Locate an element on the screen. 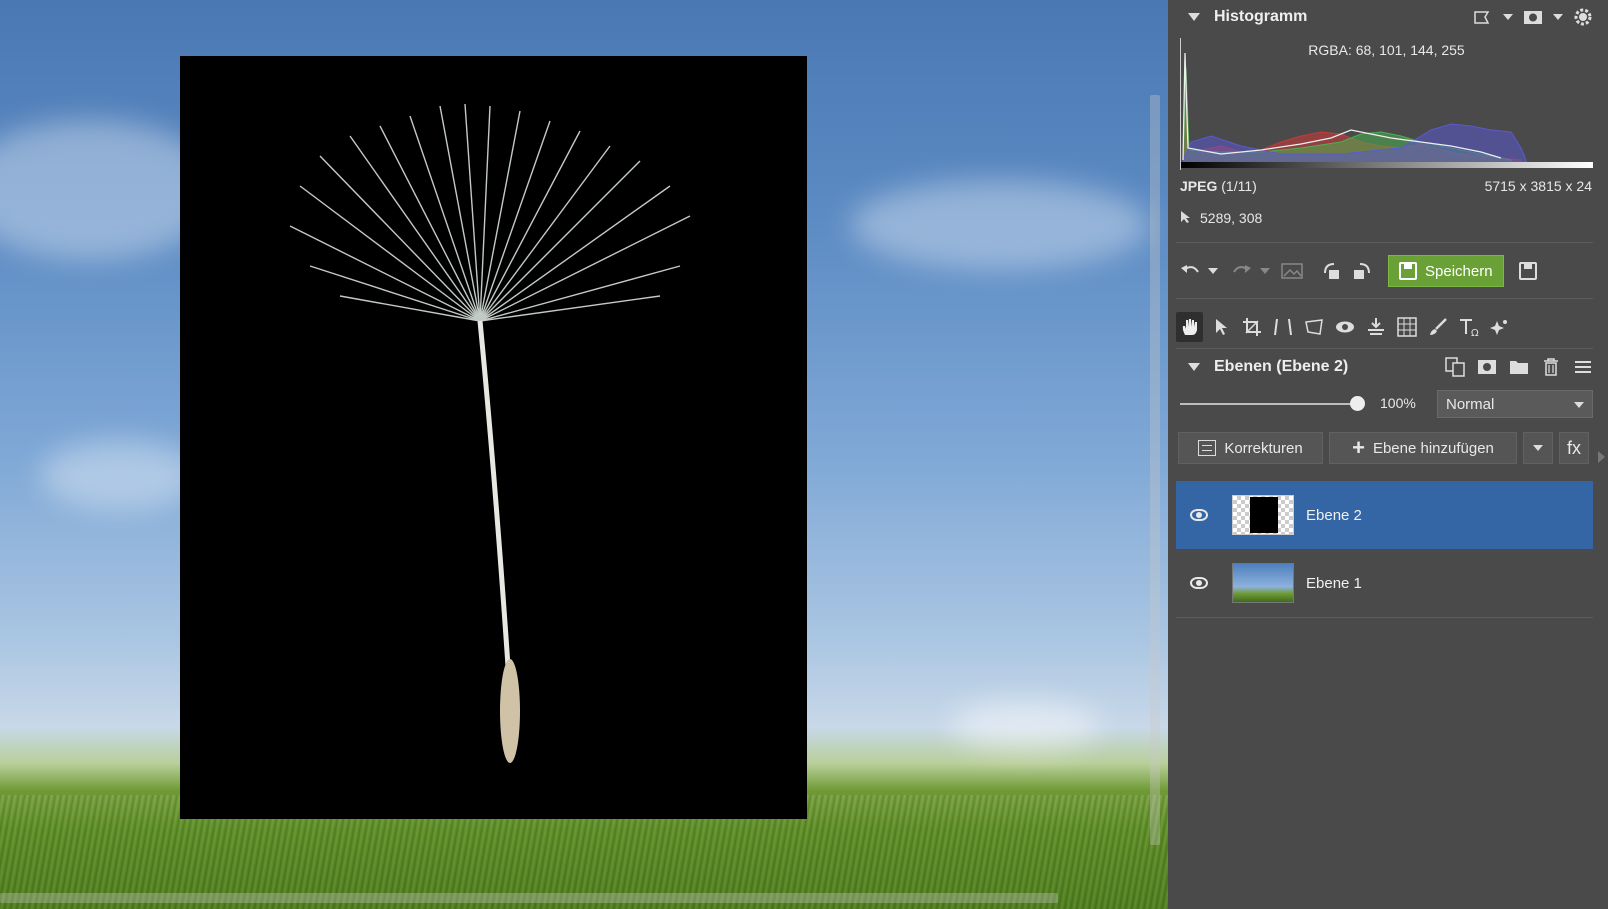 This screenshot has height=909, width=1608. opacity-value: 100% is located at coordinates (1398, 403).